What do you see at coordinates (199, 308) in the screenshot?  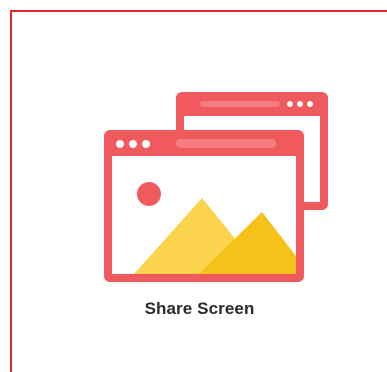 I see `share-screen-label: Share Screen` at bounding box center [199, 308].